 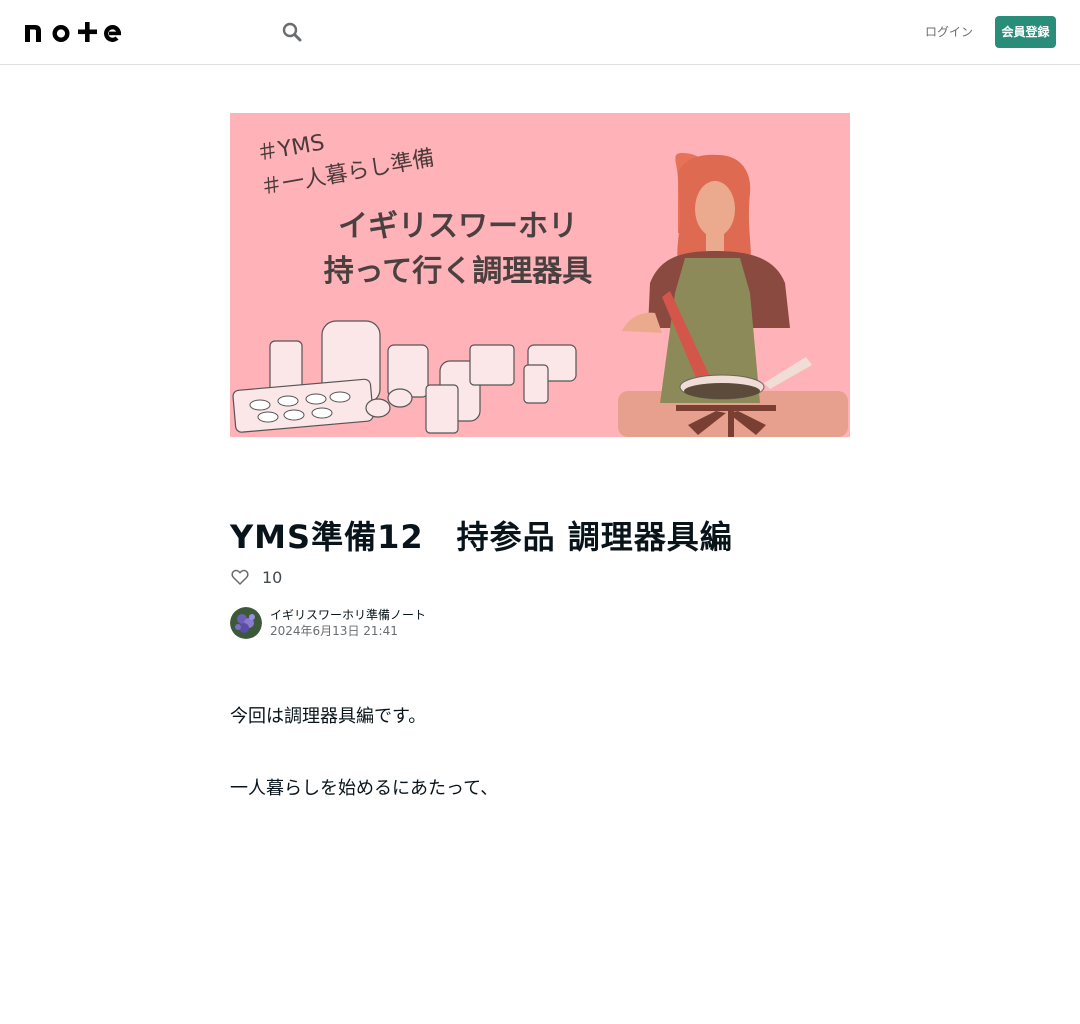 What do you see at coordinates (364, 788) in the screenshot?
I see `article-paragraph: 一人暮らしを始めるにあたって、` at bounding box center [364, 788].